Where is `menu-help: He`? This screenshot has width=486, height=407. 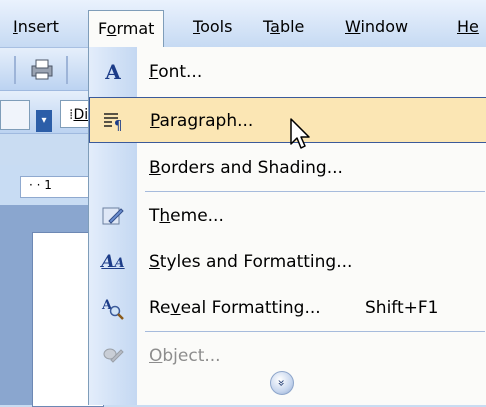 menu-help: He is located at coordinates (467, 27).